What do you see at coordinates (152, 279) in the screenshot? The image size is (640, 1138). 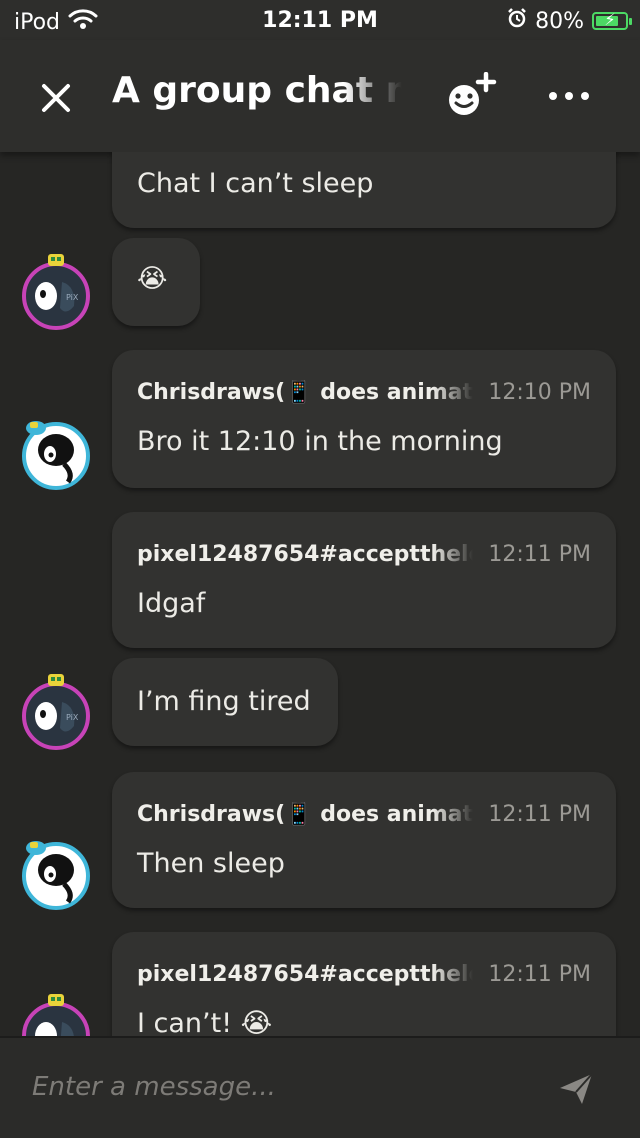 I see `message-text: 😭` at bounding box center [152, 279].